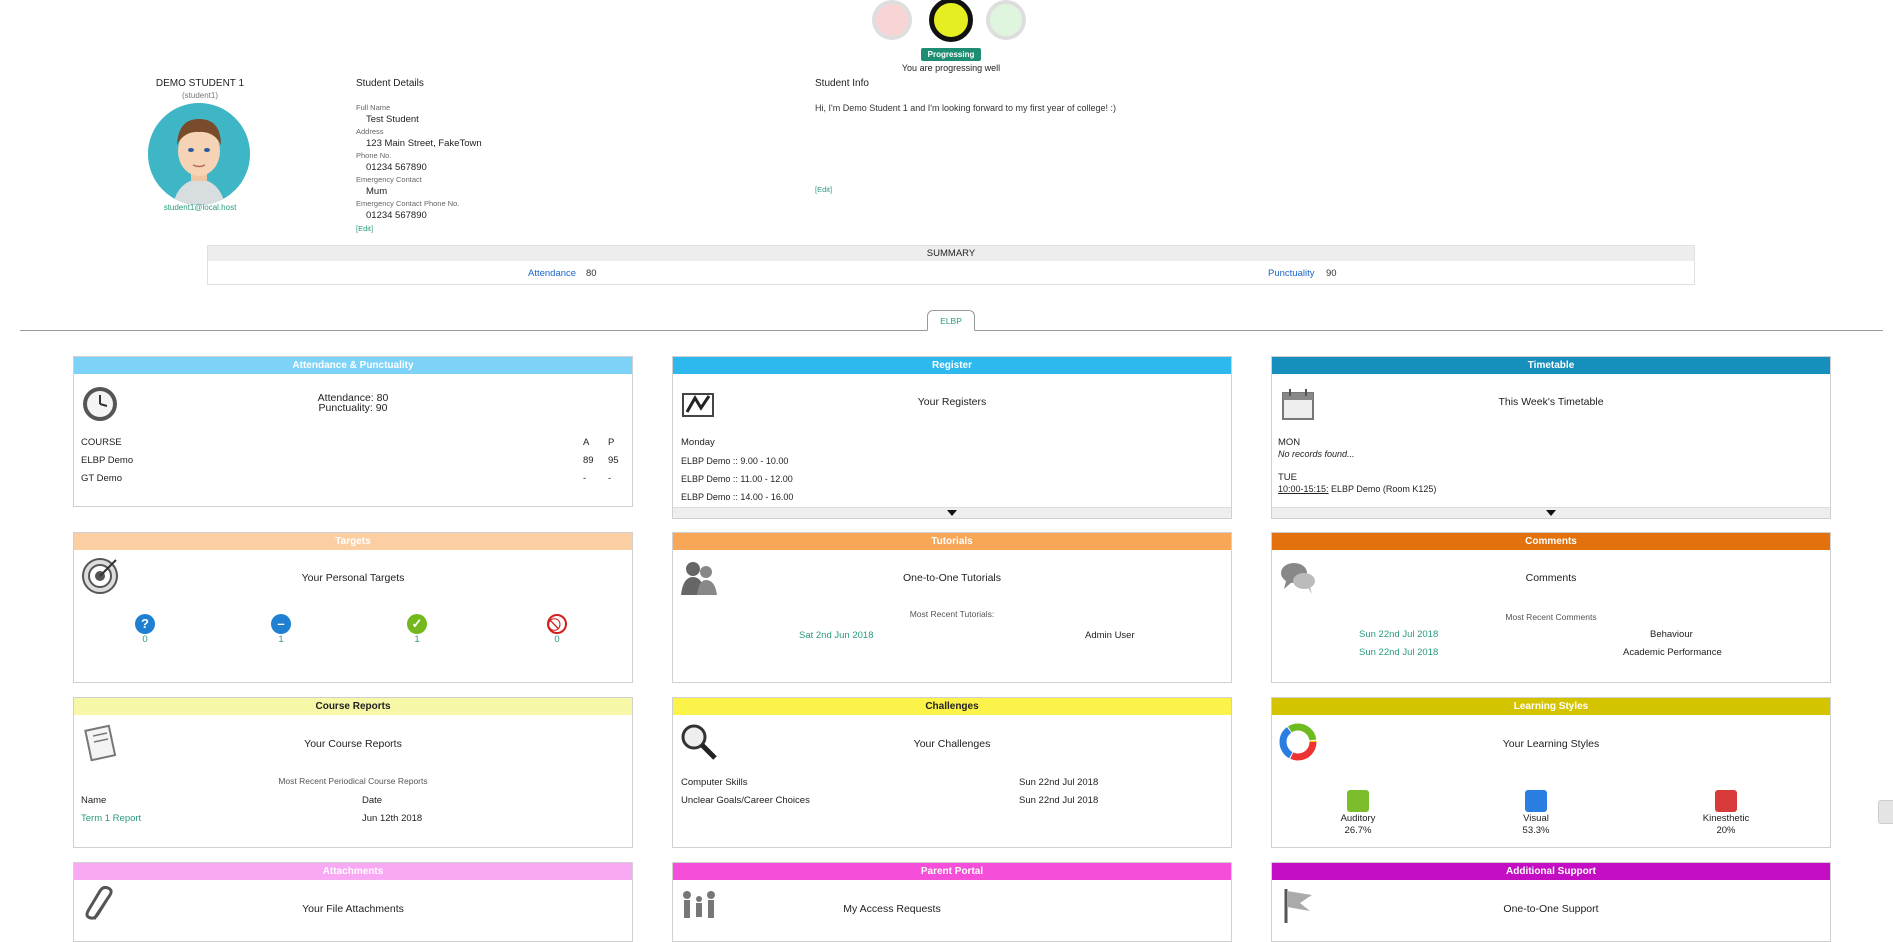  I want to click on challenge-date: Sun 22nd Jul 2018, so click(1059, 800).